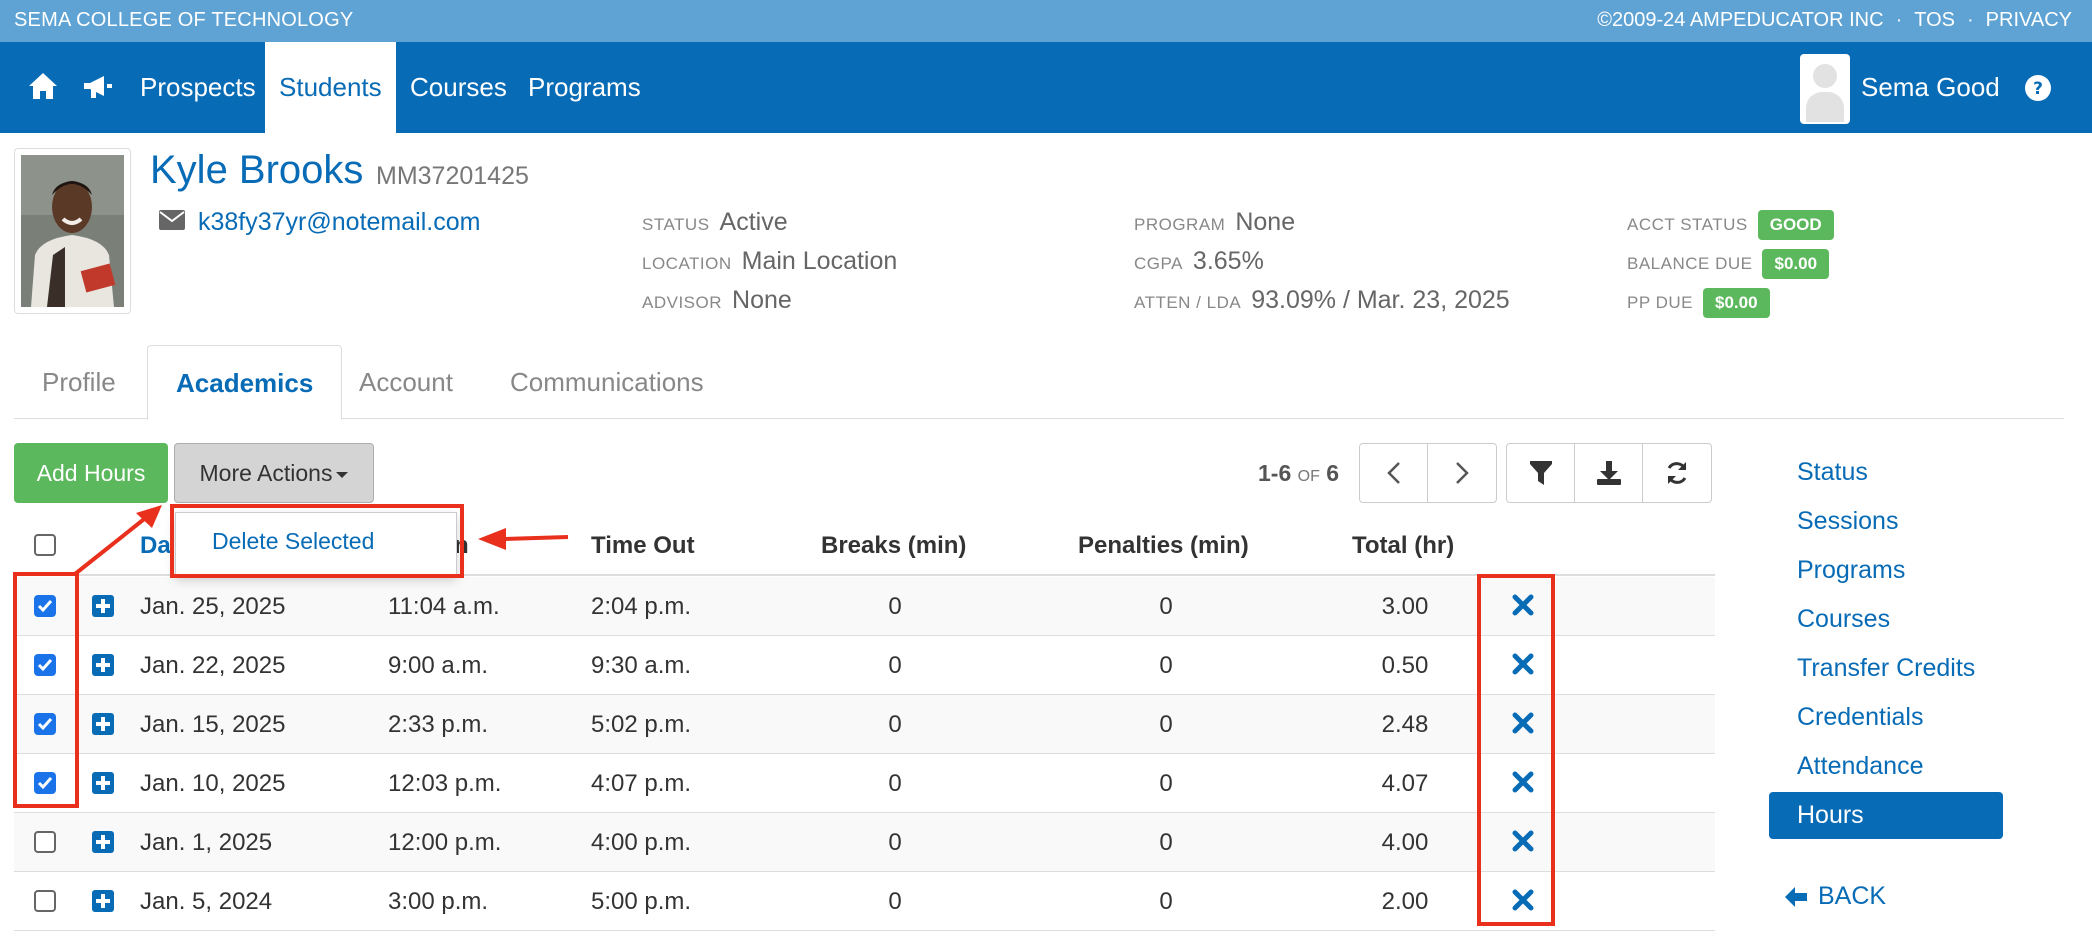  Describe the element at coordinates (1886, 815) in the screenshot. I see `sidenav-hours: Hours` at that location.